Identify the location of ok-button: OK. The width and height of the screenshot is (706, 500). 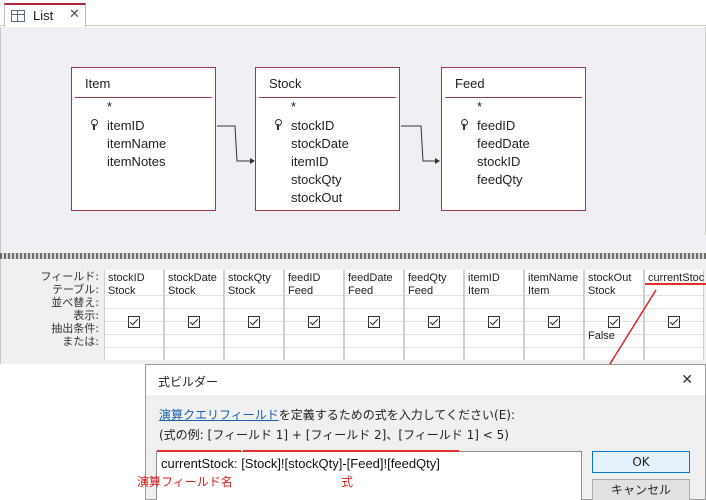
(641, 462).